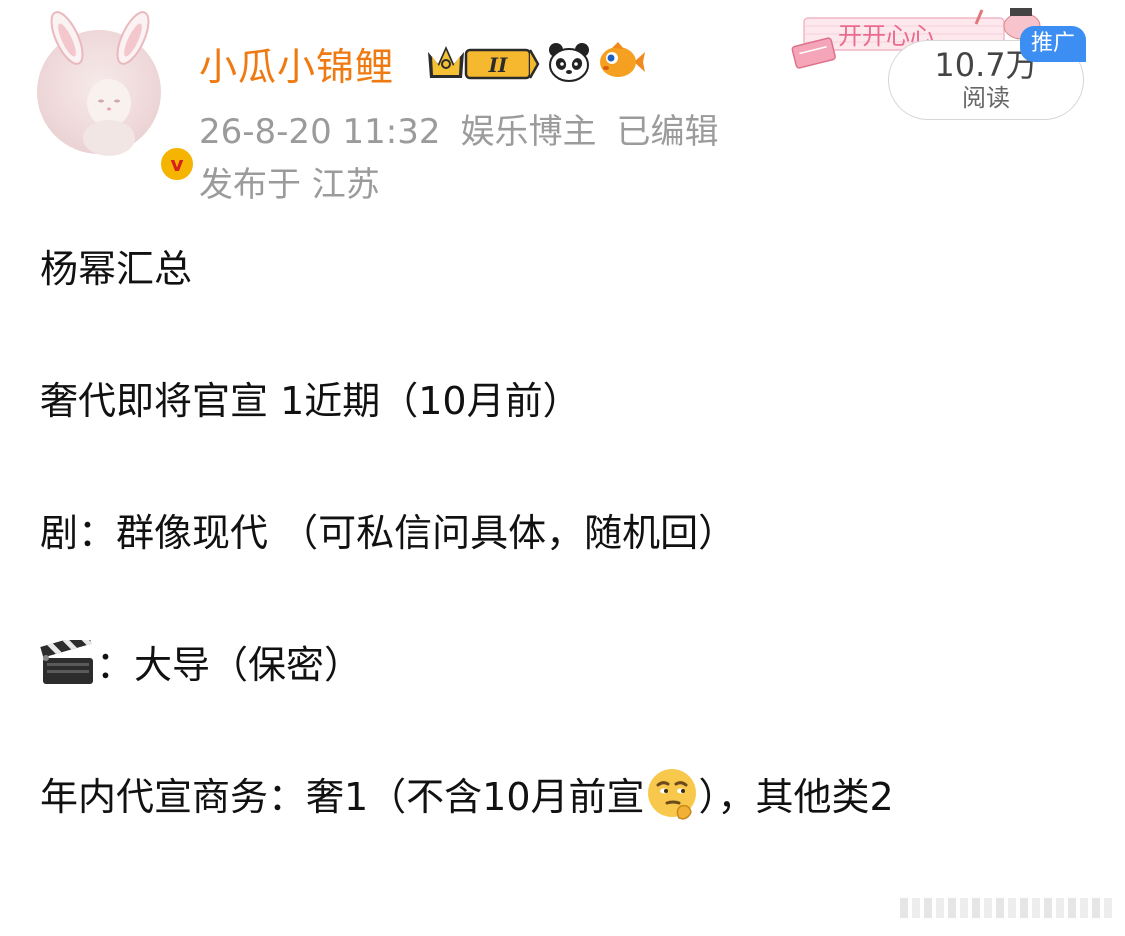  What do you see at coordinates (459, 128) in the screenshot?
I see `post-meta: 26-8-20 11:32 娱乐博主 已编辑` at bounding box center [459, 128].